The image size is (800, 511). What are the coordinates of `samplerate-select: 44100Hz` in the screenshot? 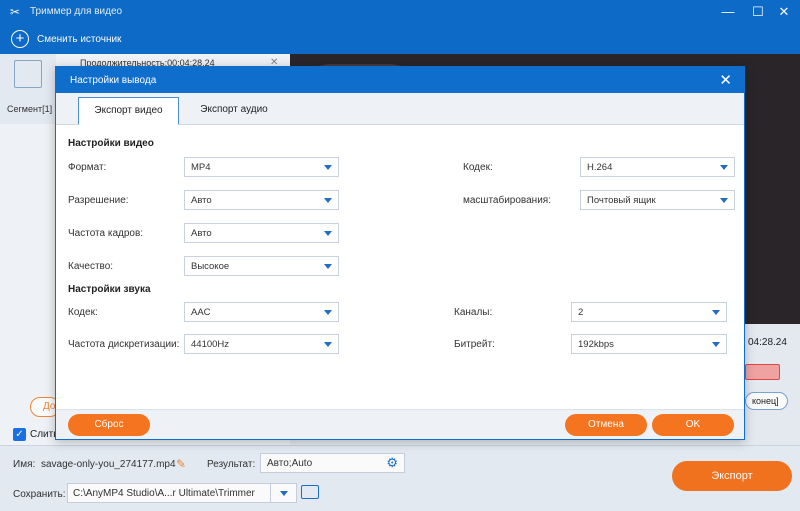 It's located at (261, 344).